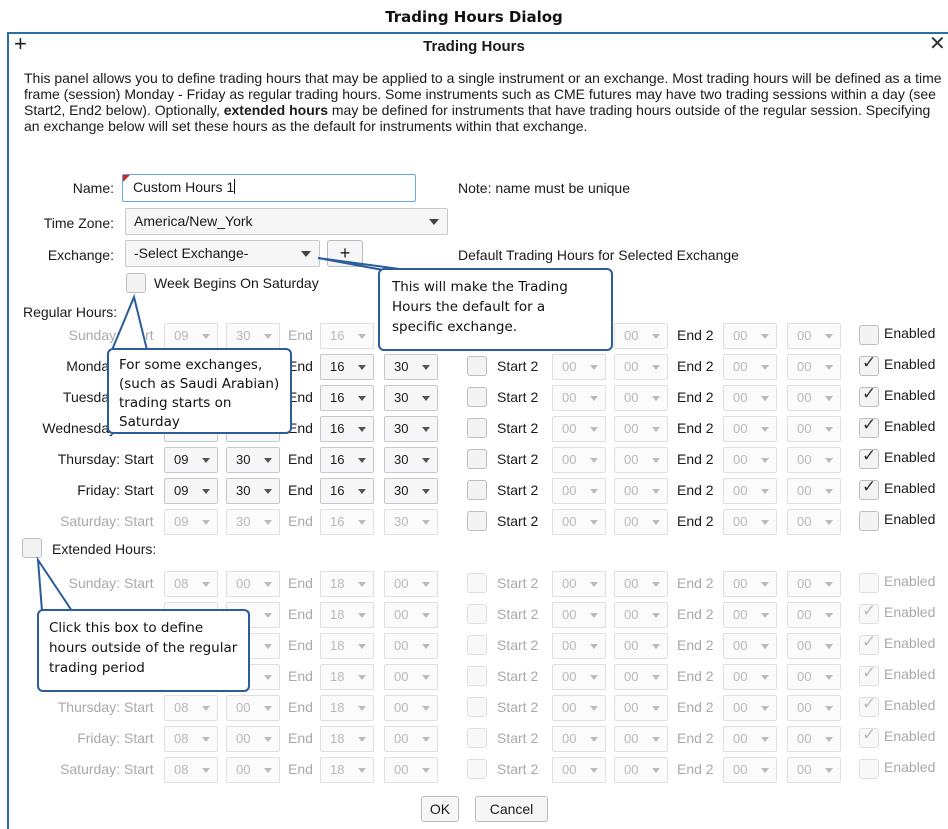 This screenshot has width=948, height=829. What do you see at coordinates (129, 322) in the screenshot?
I see `saturday-callout-tail` at bounding box center [129, 322].